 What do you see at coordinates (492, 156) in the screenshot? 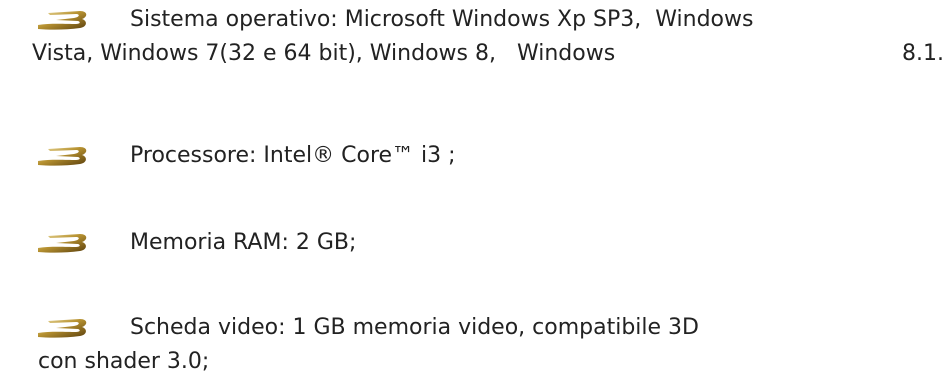
I see `requirement-processor: Processore: Intel® Core™ i3 ;` at bounding box center [492, 156].